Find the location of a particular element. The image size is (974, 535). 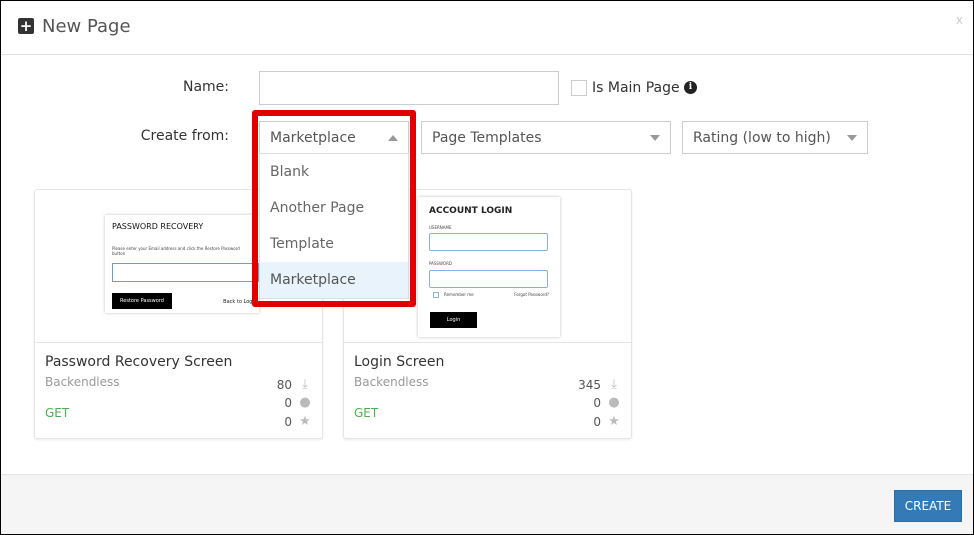

sort-value: Rating (low to high) is located at coordinates (762, 138).